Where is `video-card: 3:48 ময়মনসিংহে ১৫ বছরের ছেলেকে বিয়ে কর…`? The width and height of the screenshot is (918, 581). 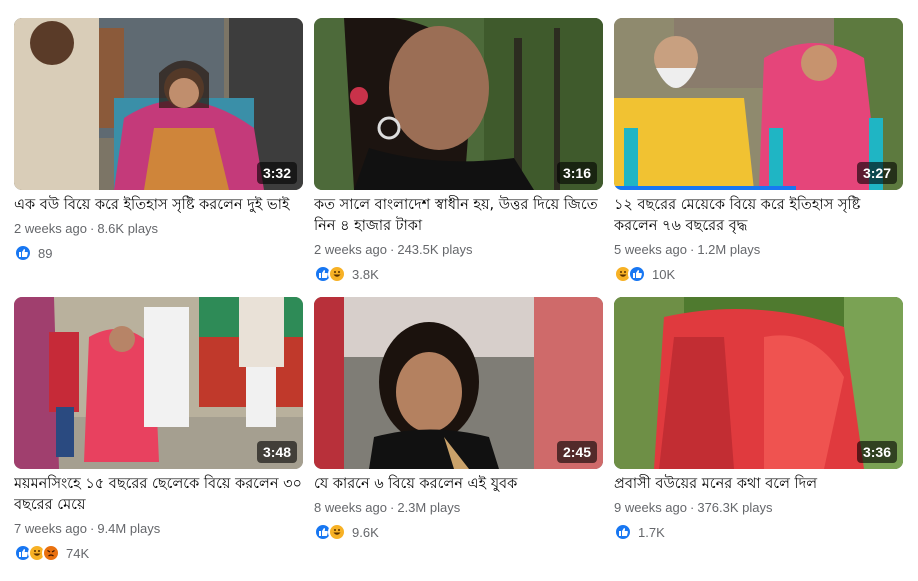
video-card: 3:48 ময়মনসিংহে ১৫ বছরের ছেলেকে বিয়ে কর… is located at coordinates (158, 429).